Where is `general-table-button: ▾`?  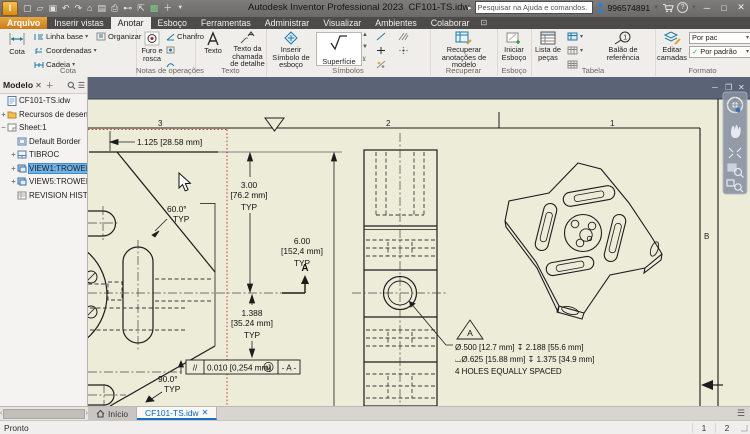 general-table-button: ▾ is located at coordinates (575, 36).